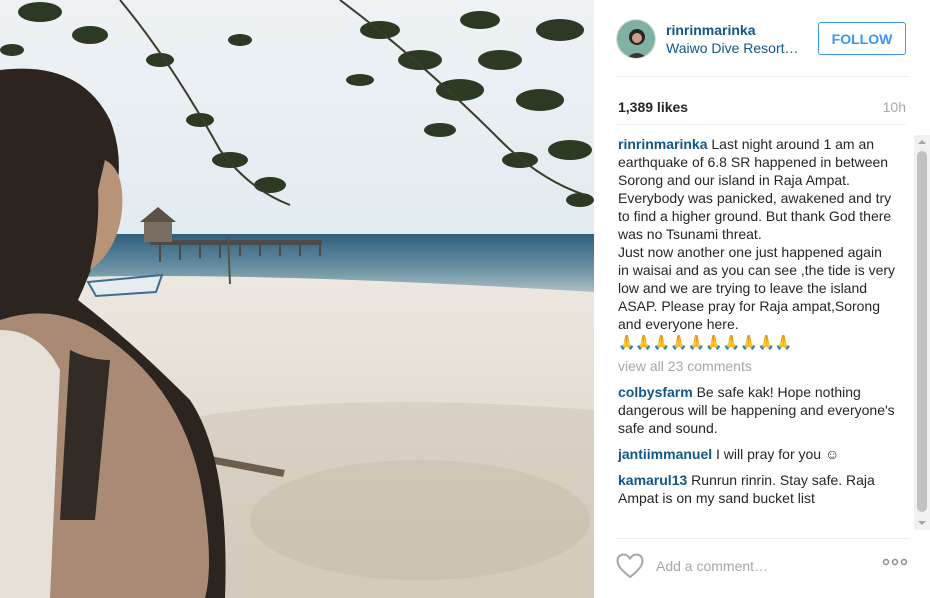  I want to click on caption-line: 🙏🙏🙏🙏🙏🙏🙏🙏🙏🙏, so click(705, 342).